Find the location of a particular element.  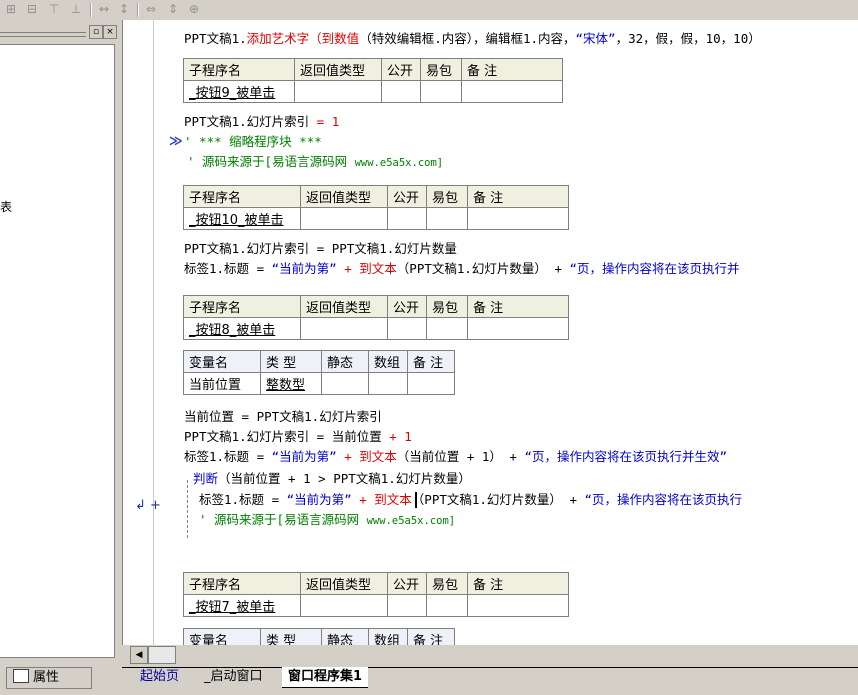

subroutine-name: _按钮8_被单击 is located at coordinates (232, 330).